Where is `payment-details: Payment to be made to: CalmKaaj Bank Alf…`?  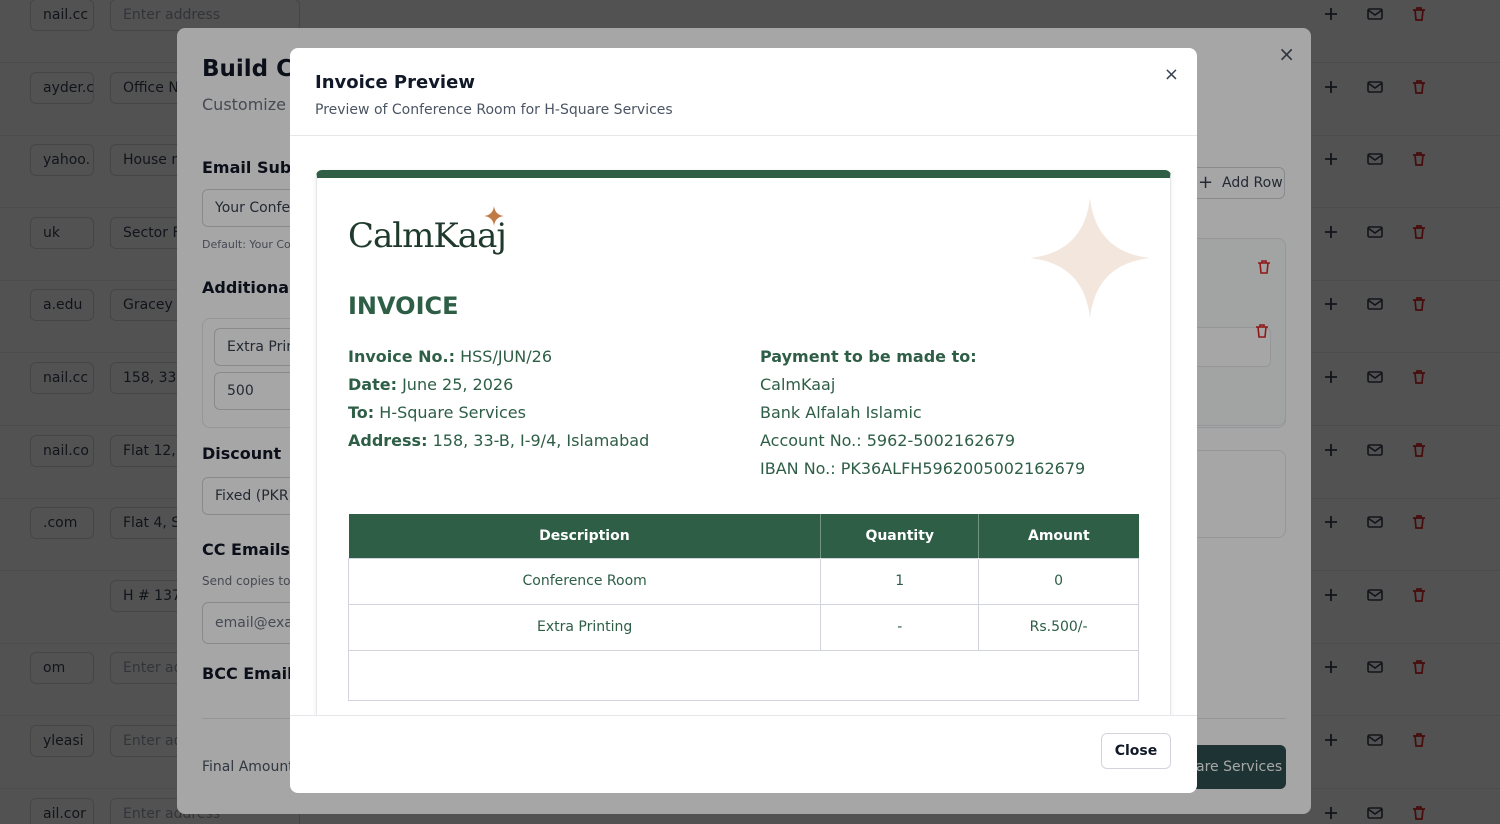 payment-details: Payment to be made to: CalmKaaj Bank Alf… is located at coordinates (922, 413).